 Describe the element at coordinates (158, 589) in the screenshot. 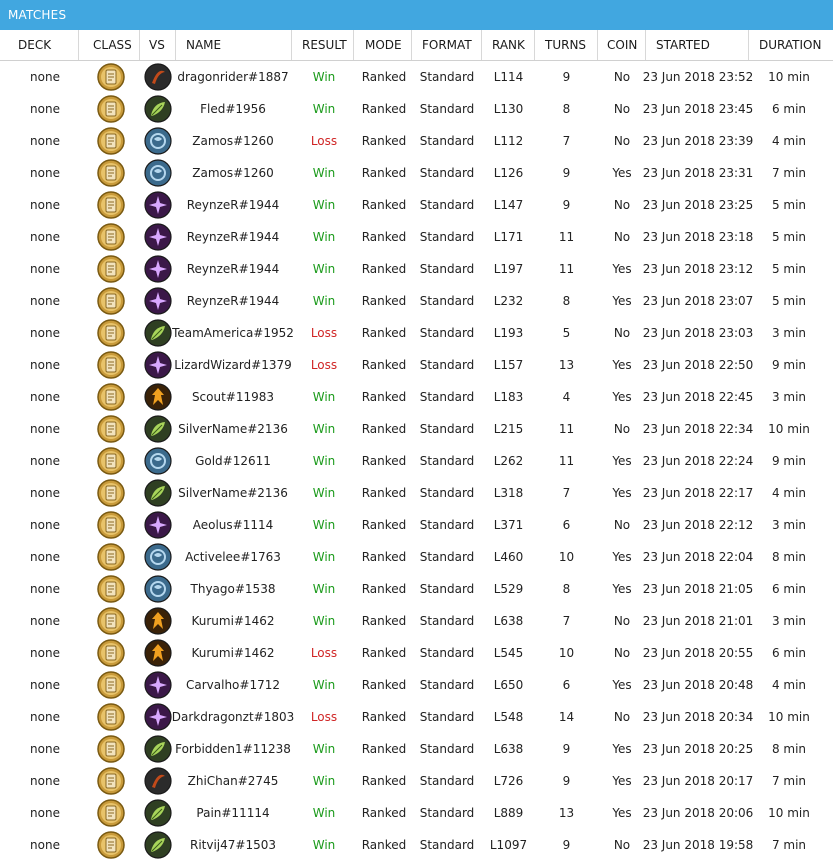

I see `shaman-icon` at that location.